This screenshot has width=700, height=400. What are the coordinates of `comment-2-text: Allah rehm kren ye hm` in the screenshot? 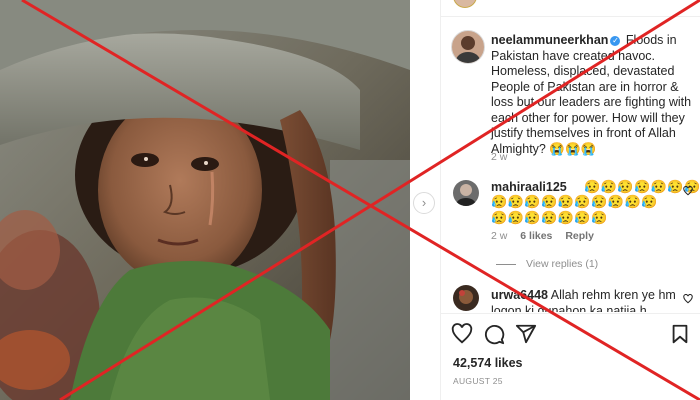 It's located at (613, 295).